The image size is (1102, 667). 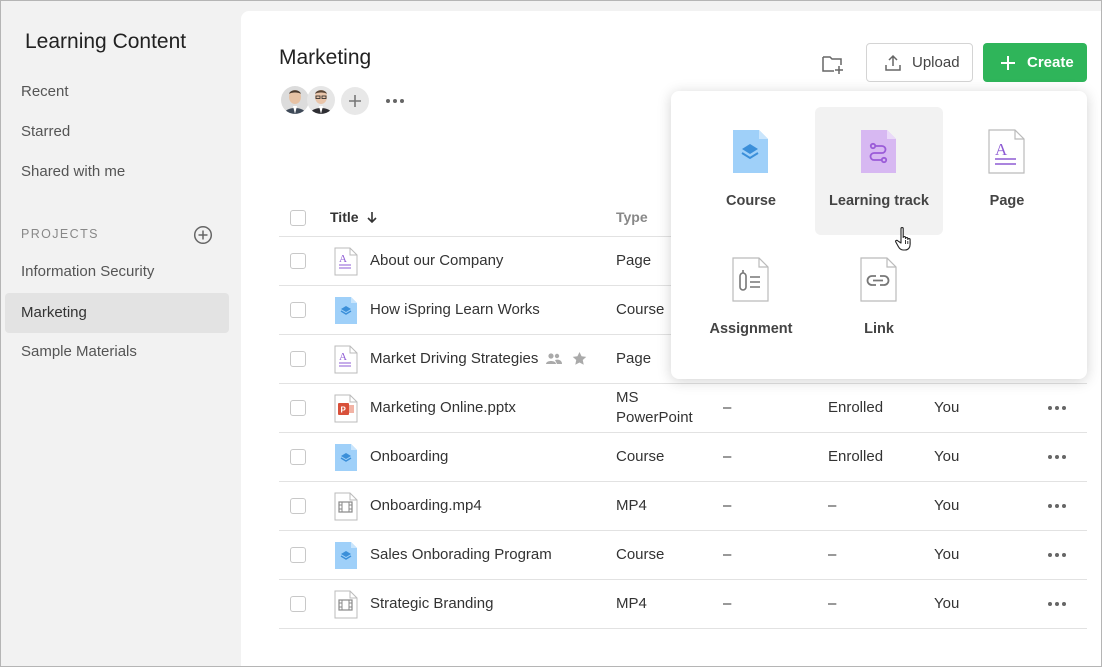 What do you see at coordinates (1050, 62) in the screenshot?
I see `create-button-label: Create` at bounding box center [1050, 62].